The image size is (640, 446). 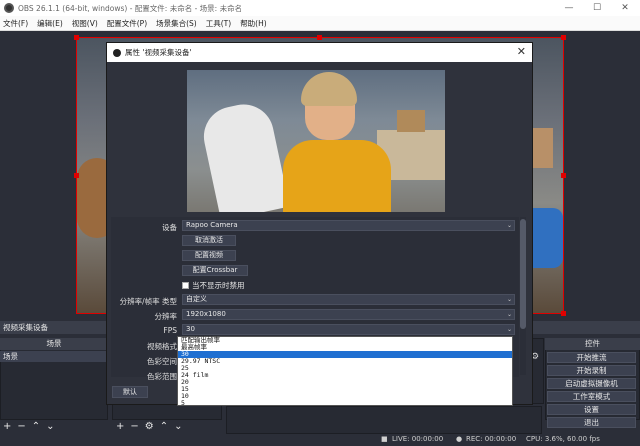 I want to click on menu-help: 帮助(H), so click(x=253, y=23).